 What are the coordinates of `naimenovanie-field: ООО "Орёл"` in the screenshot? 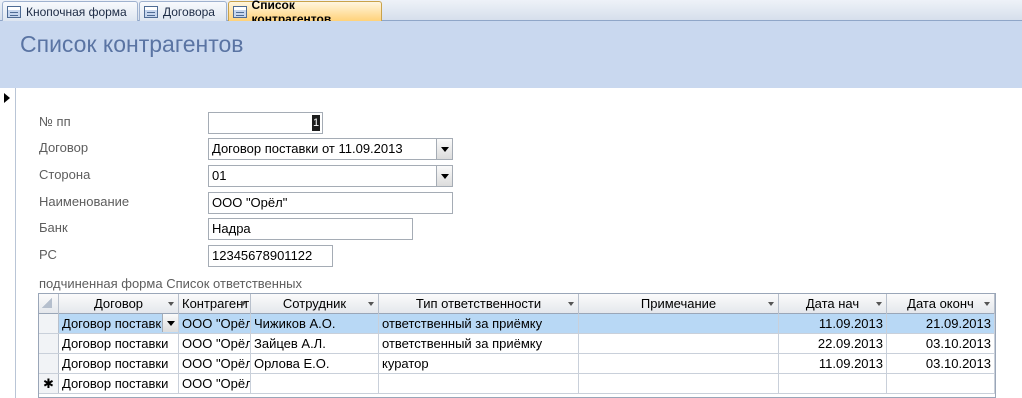 It's located at (330, 203).